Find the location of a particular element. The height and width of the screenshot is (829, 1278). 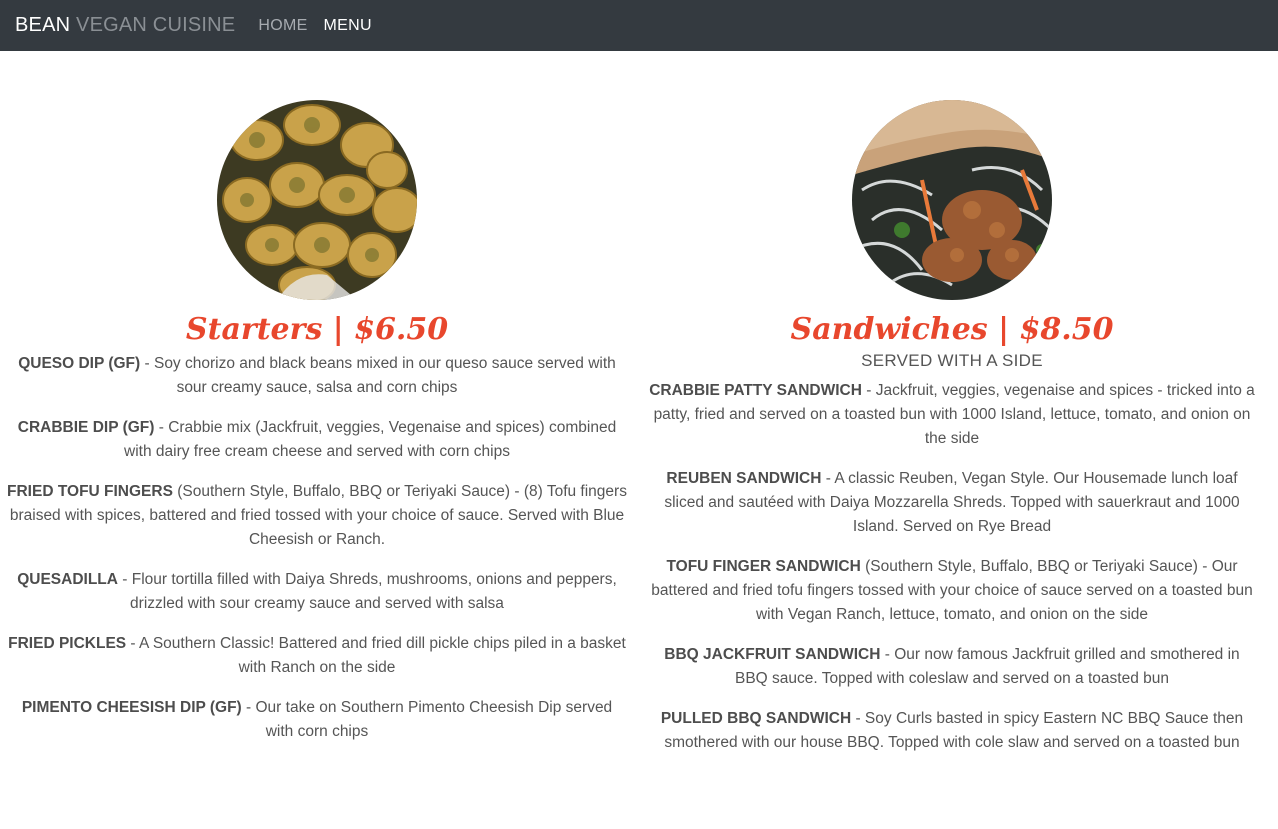

item-name: QUESADILLA is located at coordinates (67, 579).